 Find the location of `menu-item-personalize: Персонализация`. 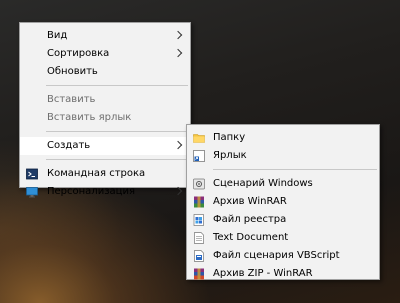

menu-item-personalize: Персонализация is located at coordinates (105, 192).